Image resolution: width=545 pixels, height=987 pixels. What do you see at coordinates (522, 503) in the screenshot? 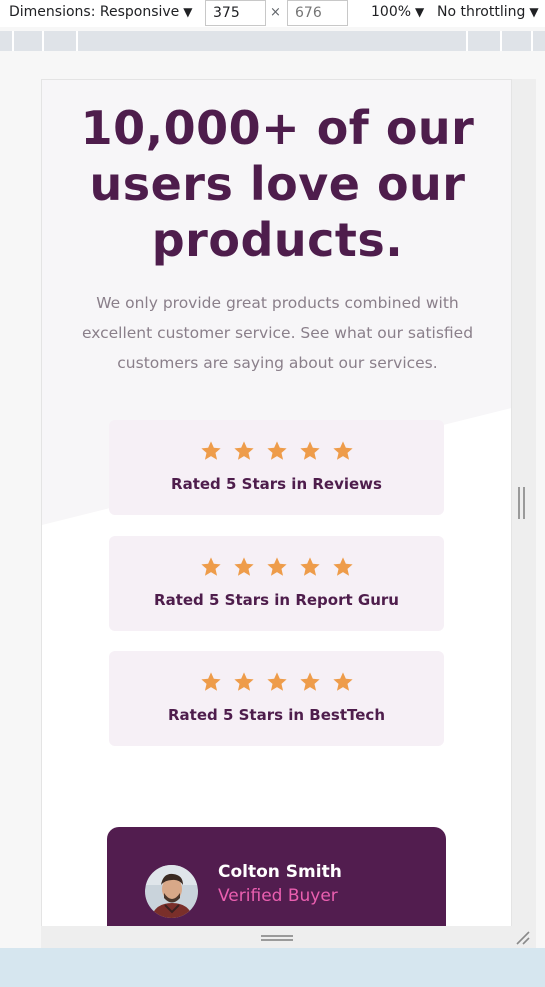
I see `right-resize-handle-icon` at bounding box center [522, 503].